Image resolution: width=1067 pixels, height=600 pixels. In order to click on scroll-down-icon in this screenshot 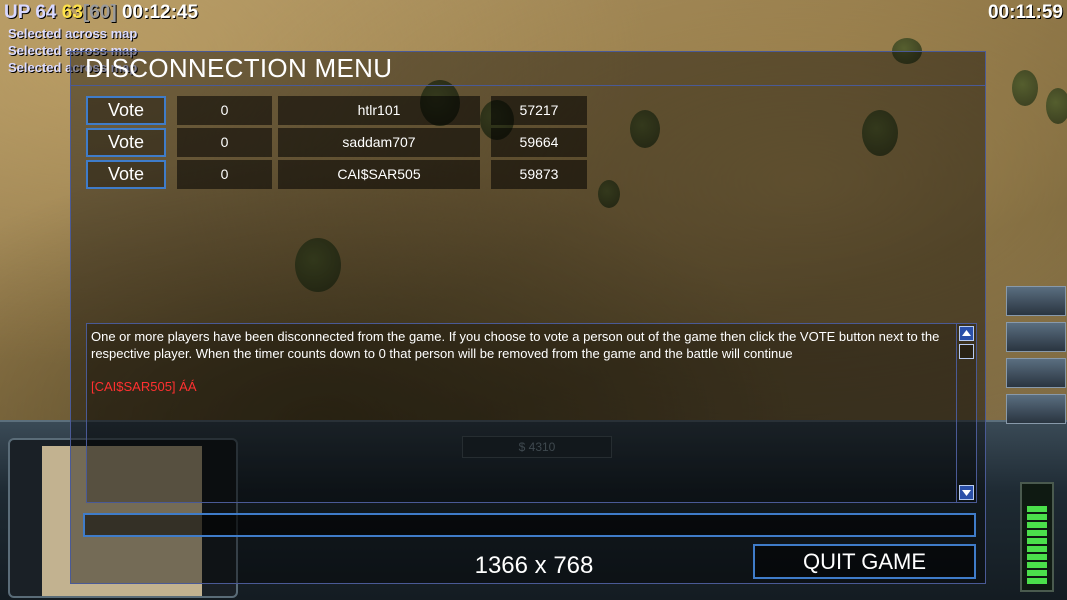, I will do `click(966, 492)`.